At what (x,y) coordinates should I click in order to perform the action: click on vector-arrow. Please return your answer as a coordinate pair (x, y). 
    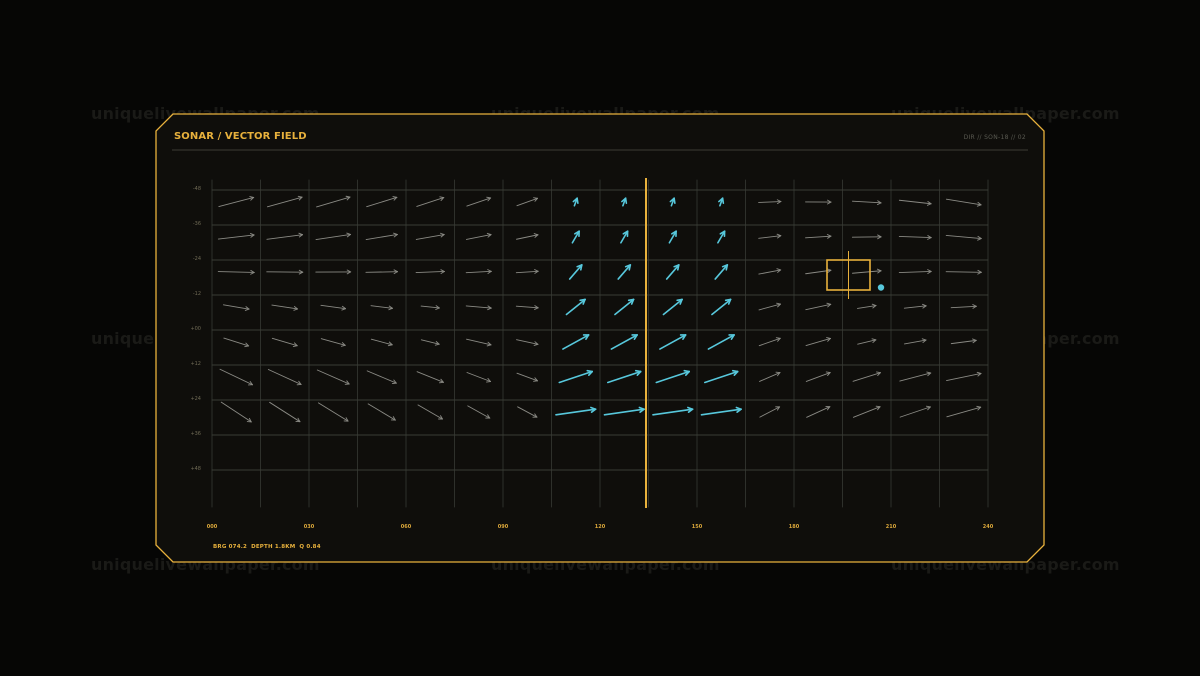
    Looking at the image, I should click on (963, 272).